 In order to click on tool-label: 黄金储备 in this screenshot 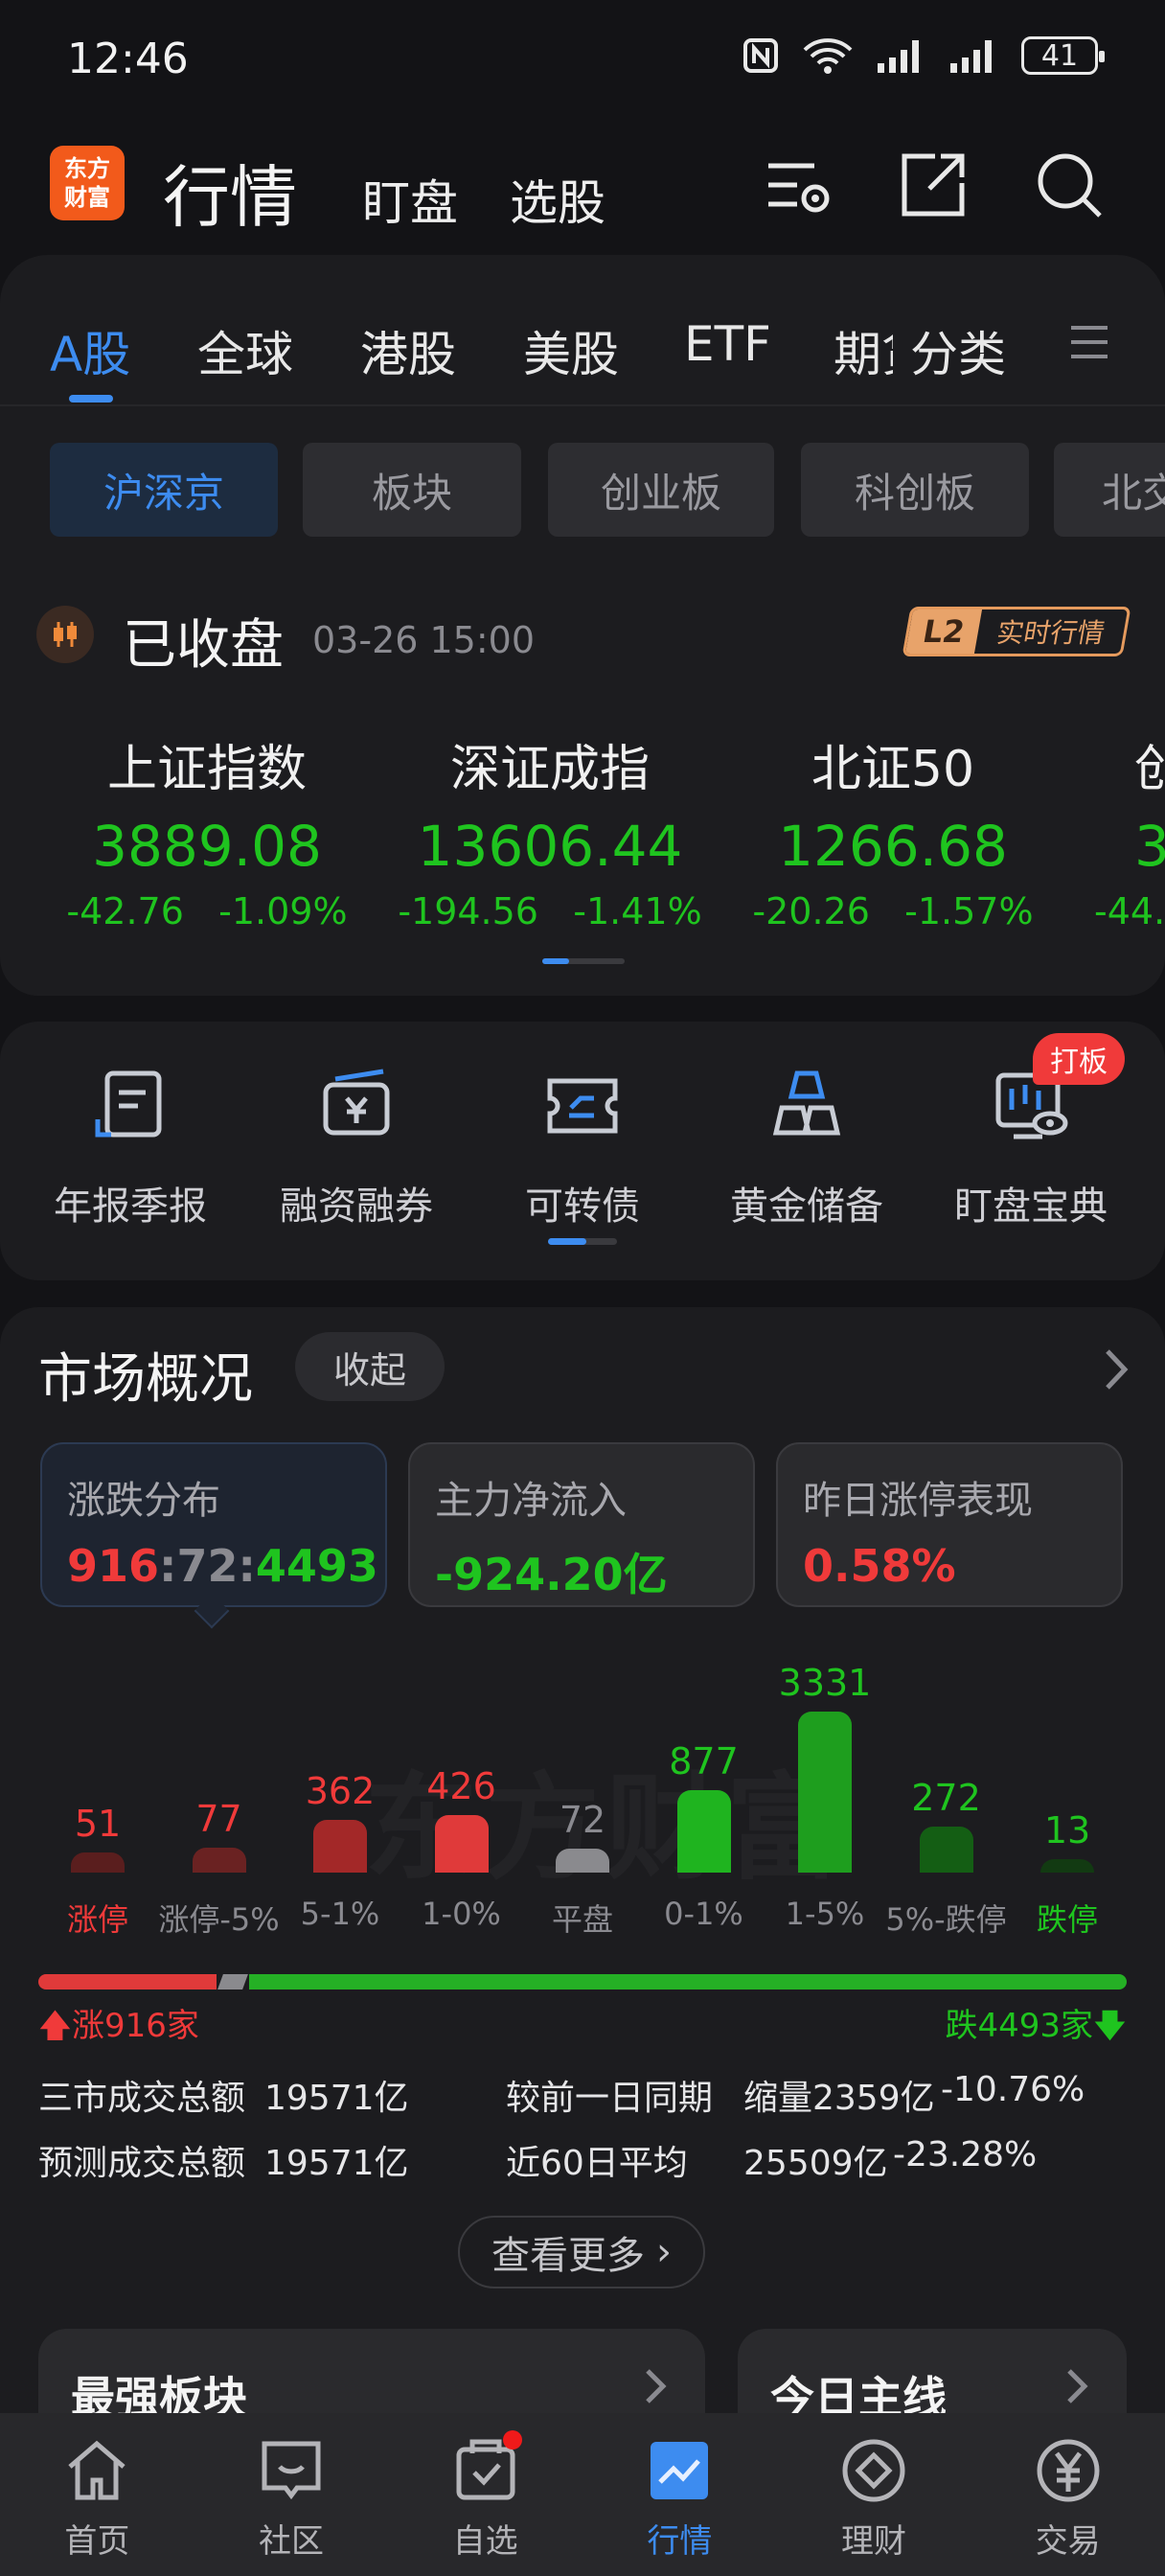, I will do `click(806, 1206)`.